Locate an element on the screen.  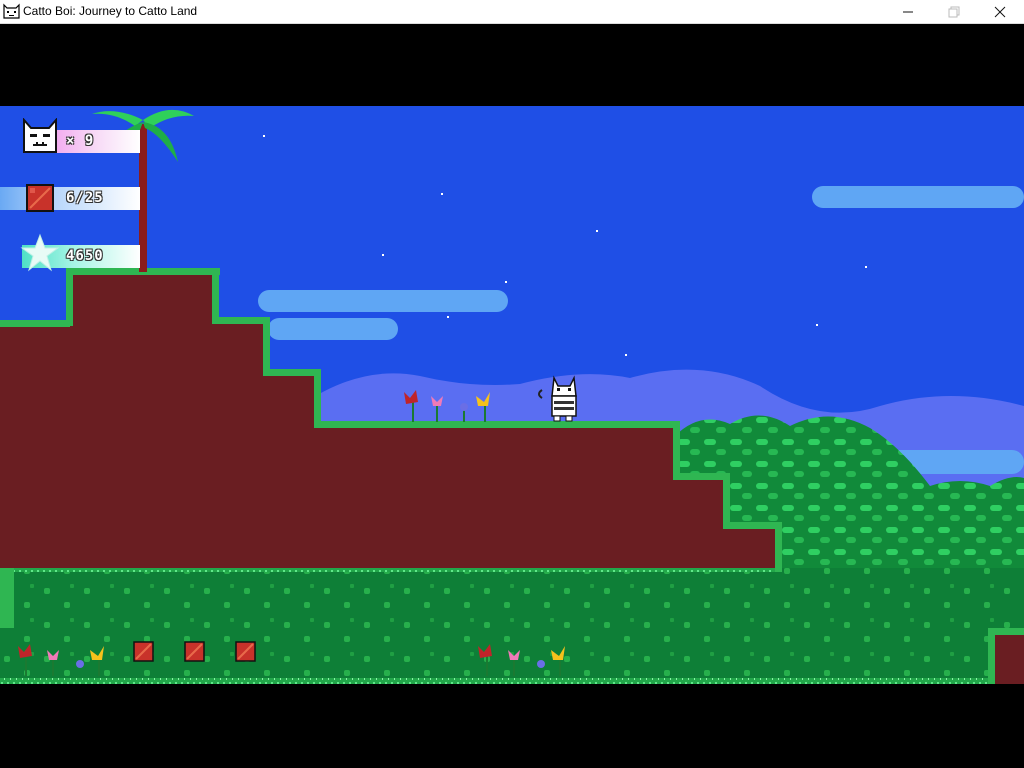
star-icon is located at coordinates (40, 252).